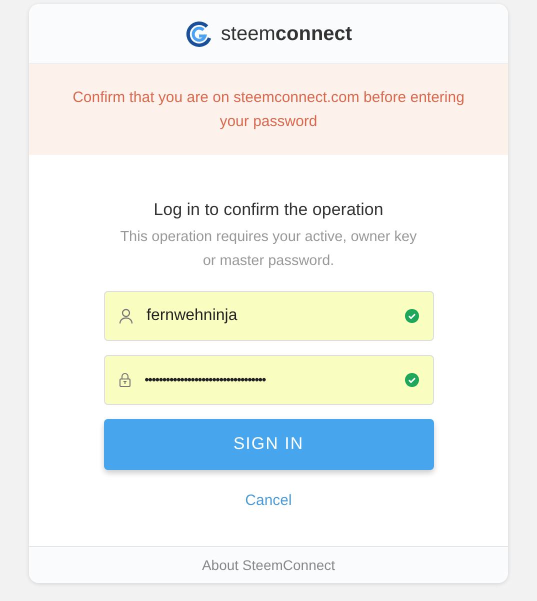 This screenshot has width=537, height=601. What do you see at coordinates (268, 109) in the screenshot?
I see `warning-banner: Confirm that you are on steemconnect.com before entering your password` at bounding box center [268, 109].